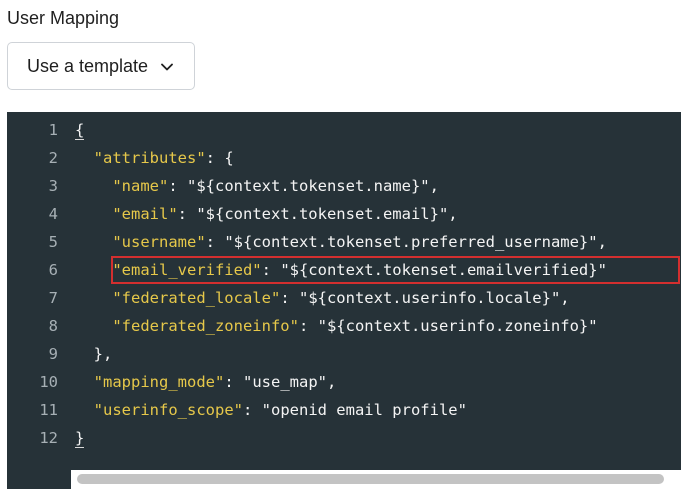 This screenshot has width=690, height=495. I want to click on json-key: "federated_zoneinfo", so click(205, 326).